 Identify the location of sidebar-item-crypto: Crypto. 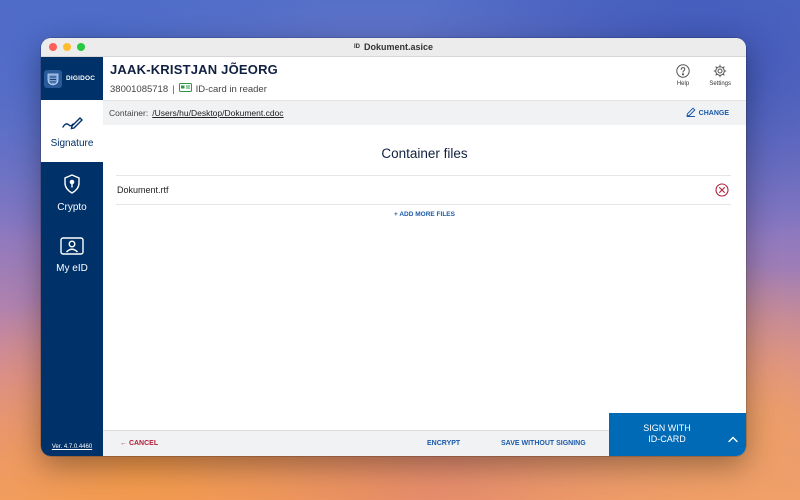
(72, 193).